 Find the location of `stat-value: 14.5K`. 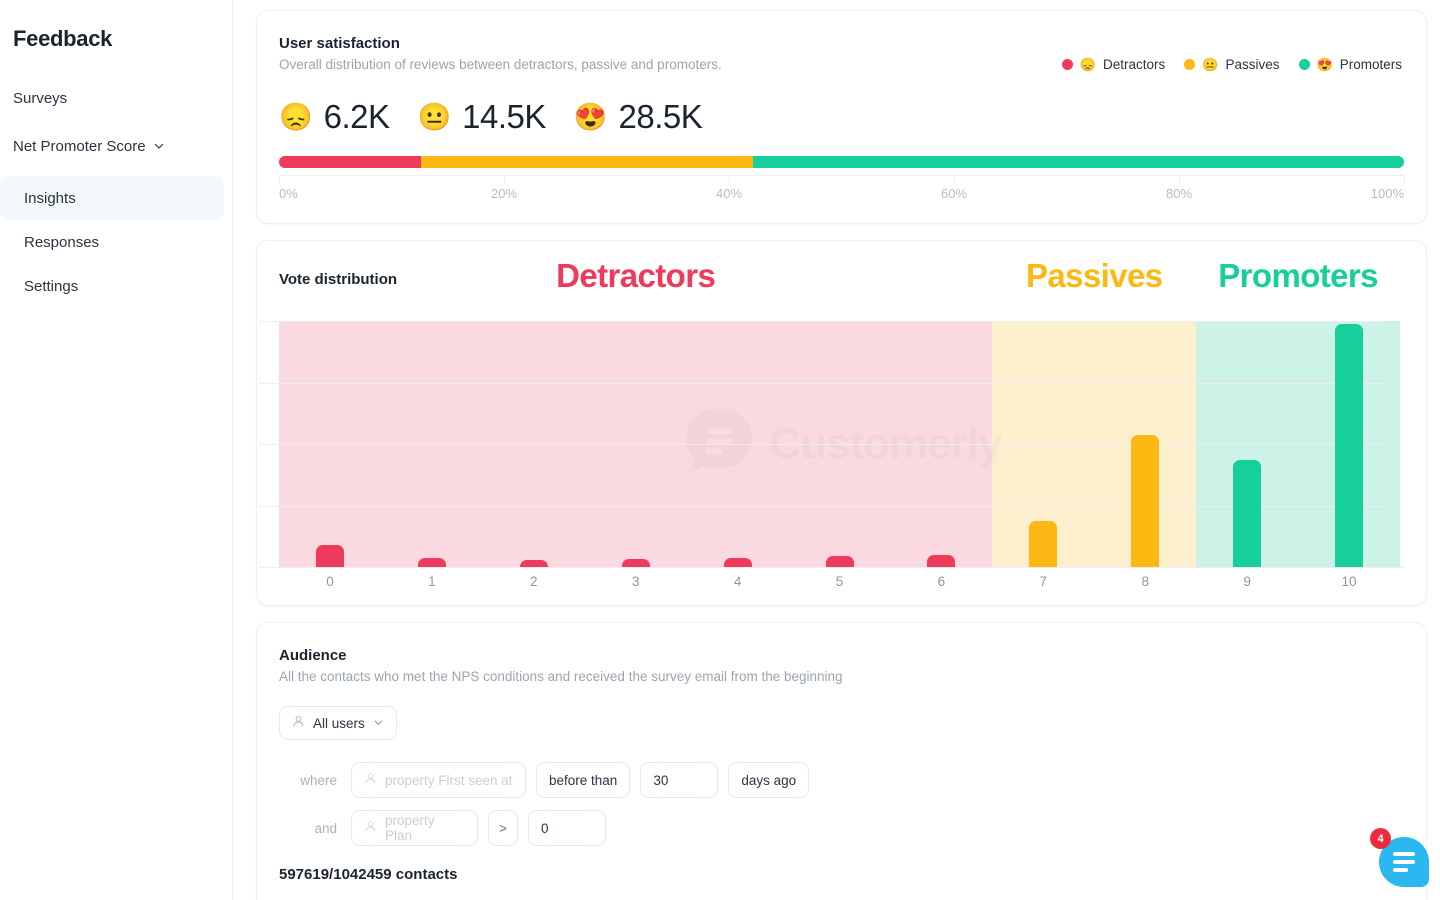

stat-value: 14.5K is located at coordinates (504, 116).